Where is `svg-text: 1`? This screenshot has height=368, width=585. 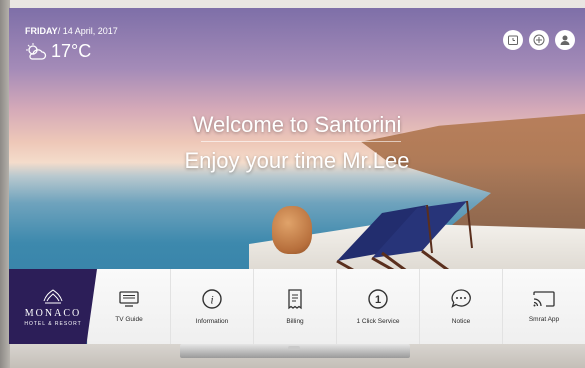 svg-text: 1 is located at coordinates (378, 300).